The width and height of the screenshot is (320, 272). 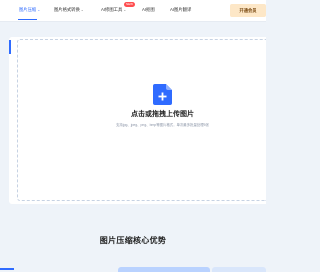 I want to click on nav-item-ai-cutout: AI抠图, so click(x=148, y=10).